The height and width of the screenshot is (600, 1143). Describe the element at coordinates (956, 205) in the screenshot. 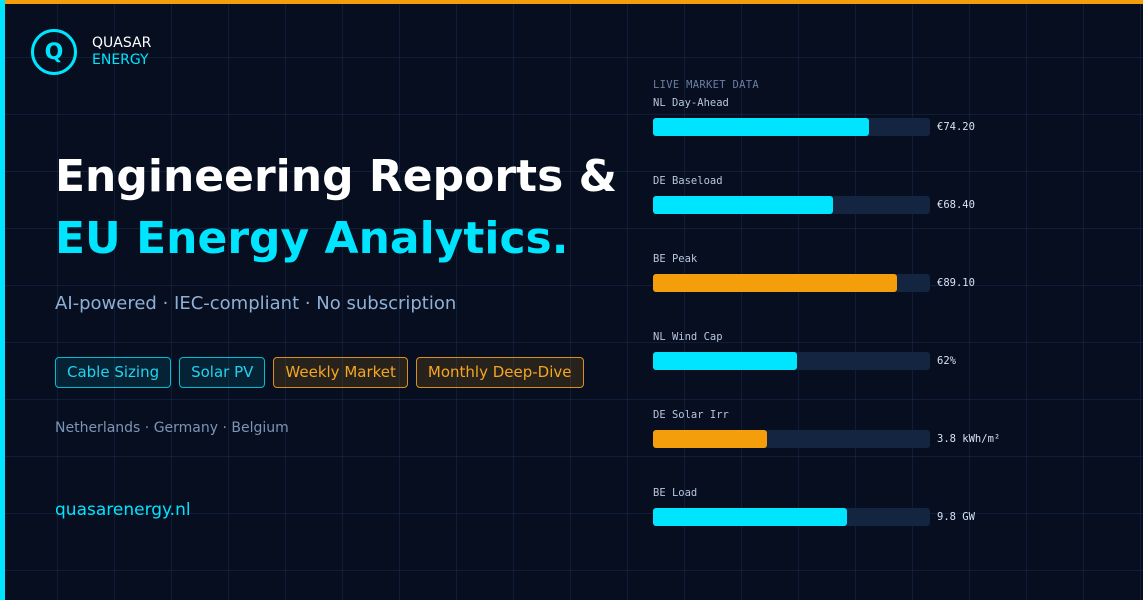

I see `metric-value: €68.40` at that location.